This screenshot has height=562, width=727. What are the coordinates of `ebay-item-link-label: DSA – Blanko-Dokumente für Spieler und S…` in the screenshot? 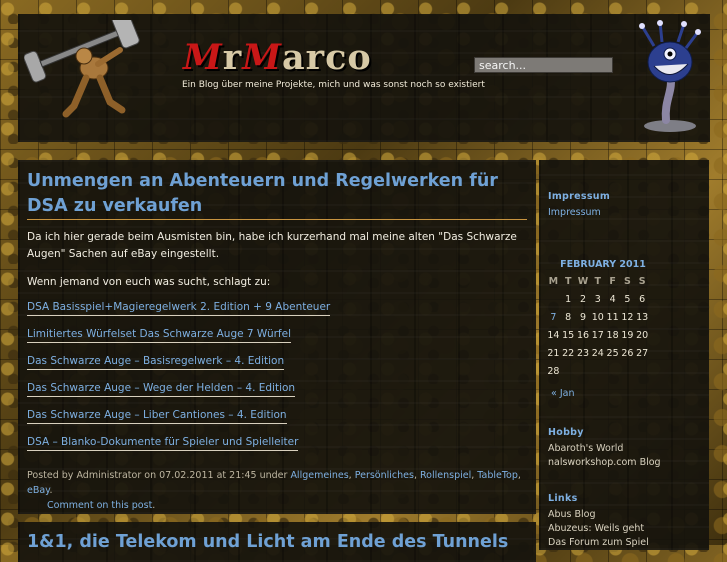 It's located at (163, 442).